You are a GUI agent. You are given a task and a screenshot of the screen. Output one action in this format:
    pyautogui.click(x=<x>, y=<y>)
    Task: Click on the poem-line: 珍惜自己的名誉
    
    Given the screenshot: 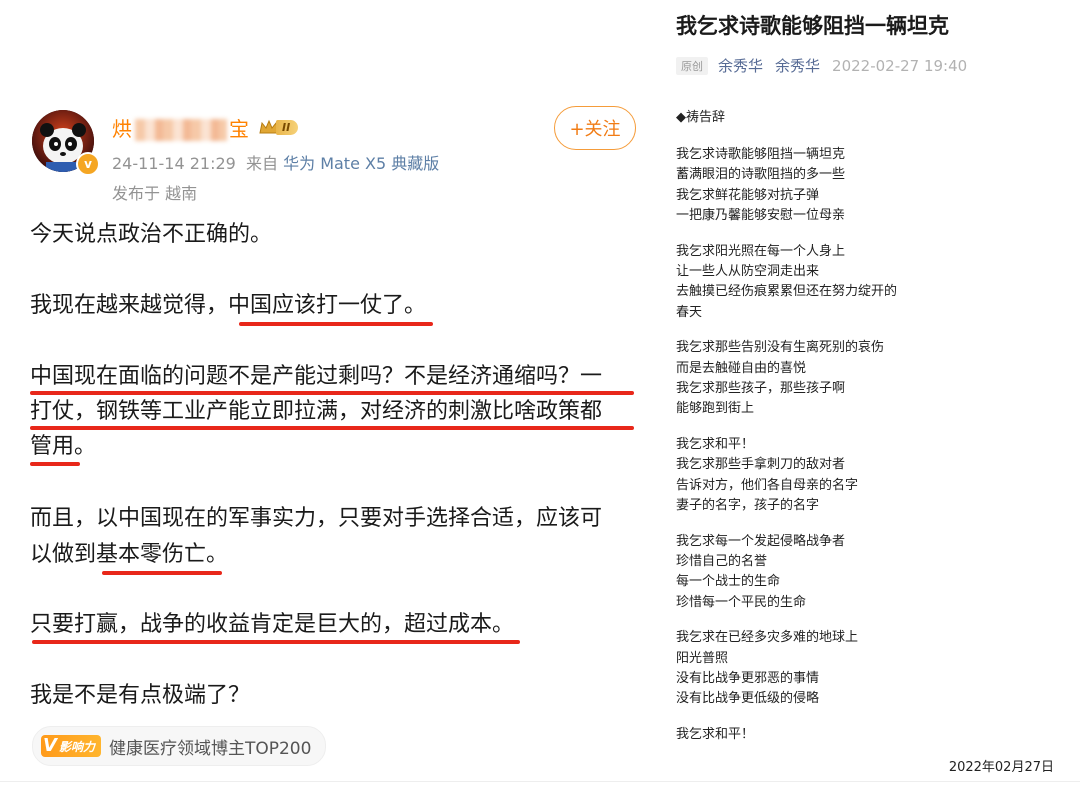 What is the action you would take?
    pyautogui.click(x=722, y=561)
    